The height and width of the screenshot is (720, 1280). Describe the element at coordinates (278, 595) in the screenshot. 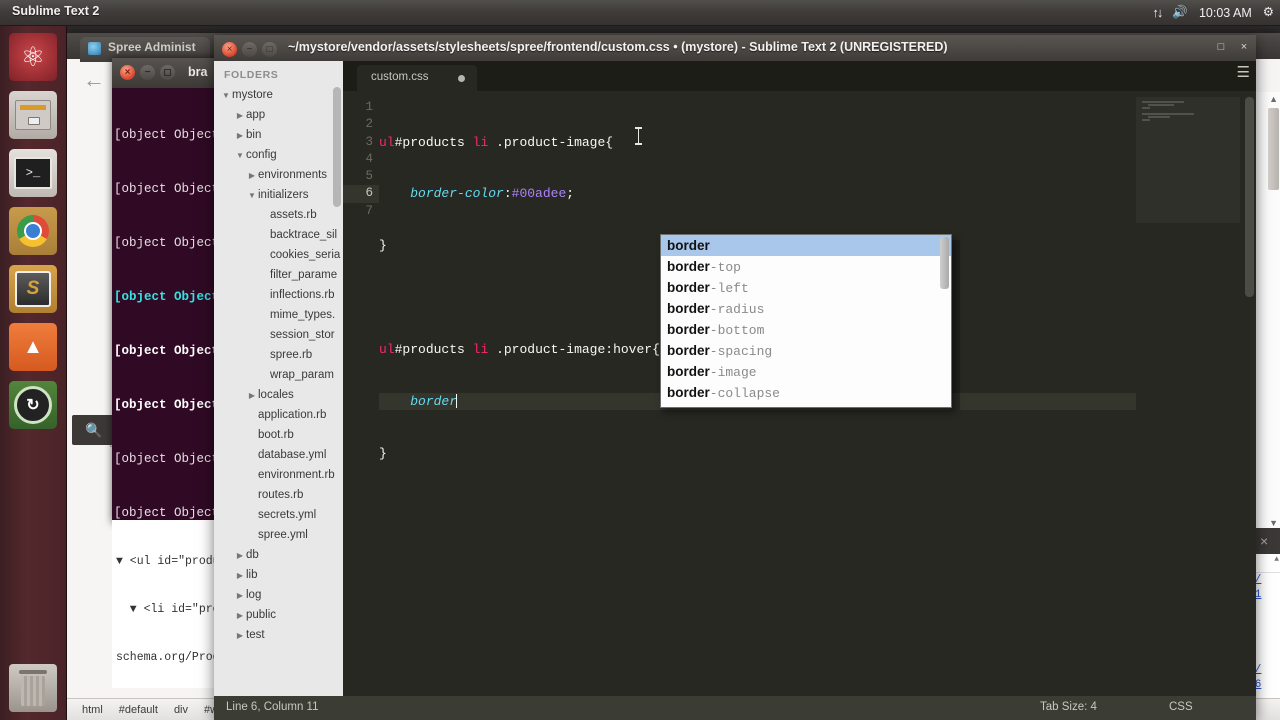

I see `sidebar-item-log: log` at that location.